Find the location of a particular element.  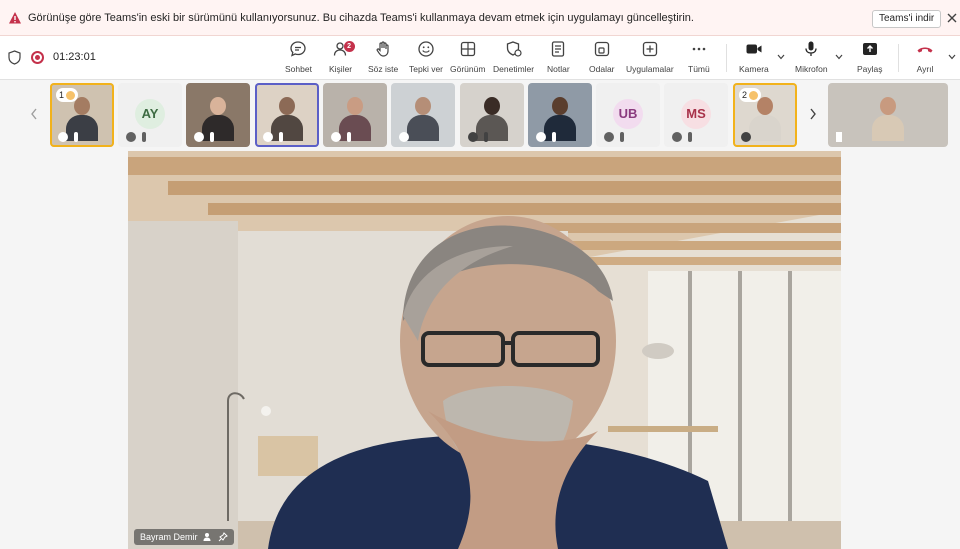

emoji-icon is located at coordinates (426, 49).